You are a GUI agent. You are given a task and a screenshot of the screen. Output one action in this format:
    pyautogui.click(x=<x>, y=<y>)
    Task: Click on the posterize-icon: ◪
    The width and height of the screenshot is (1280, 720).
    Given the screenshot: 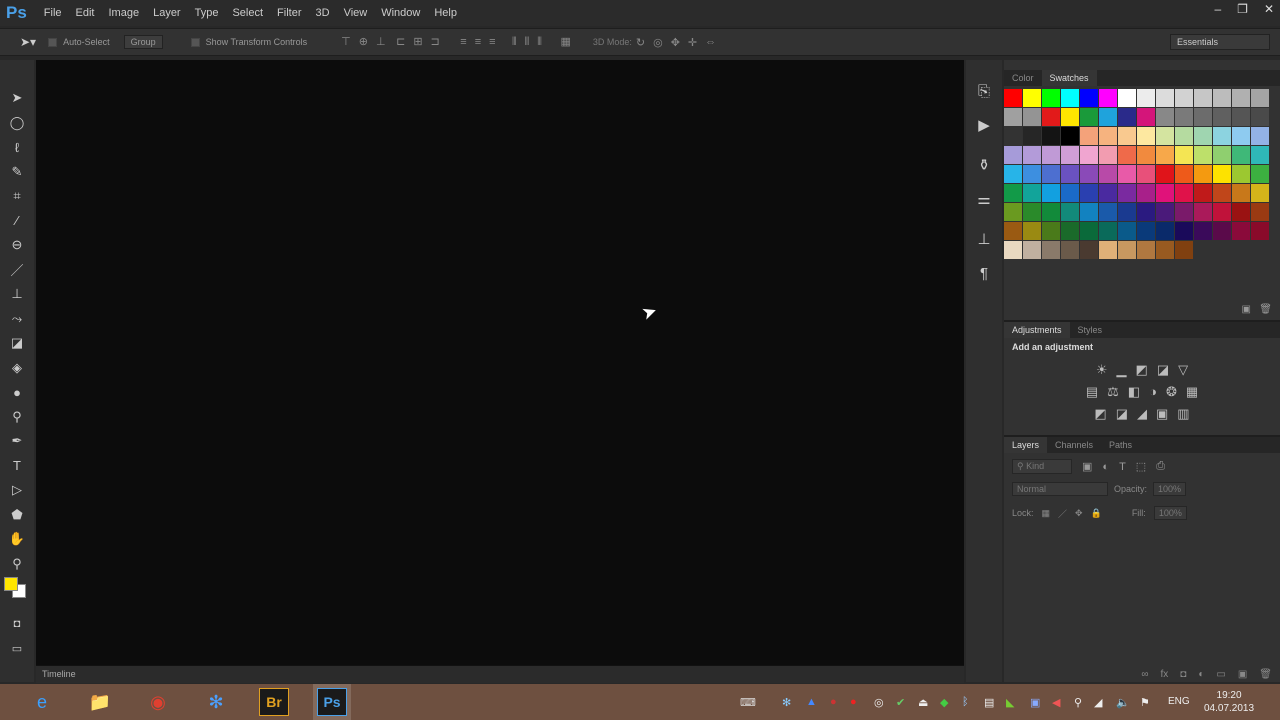 What is the action you would take?
    pyautogui.click(x=1122, y=414)
    